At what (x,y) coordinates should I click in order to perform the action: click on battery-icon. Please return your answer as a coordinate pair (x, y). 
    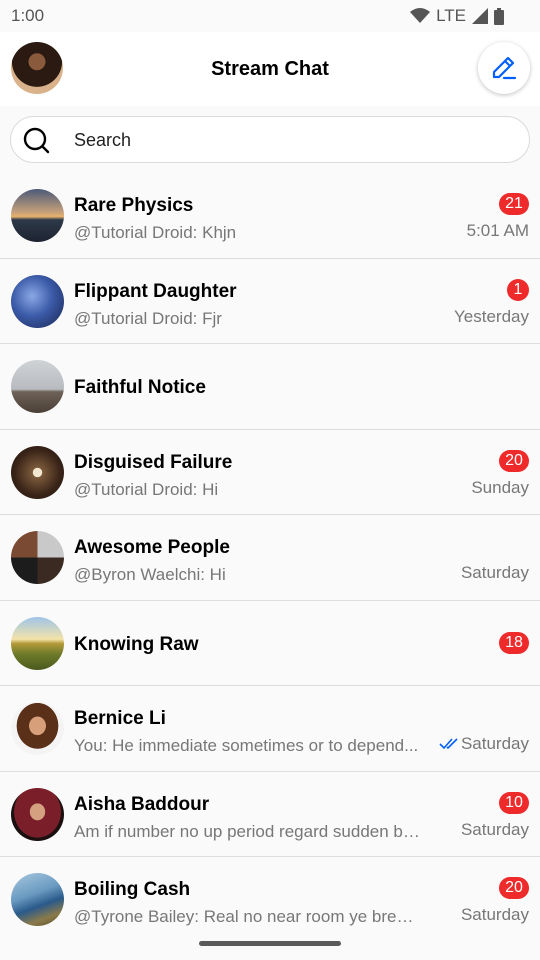
    Looking at the image, I should click on (499, 16).